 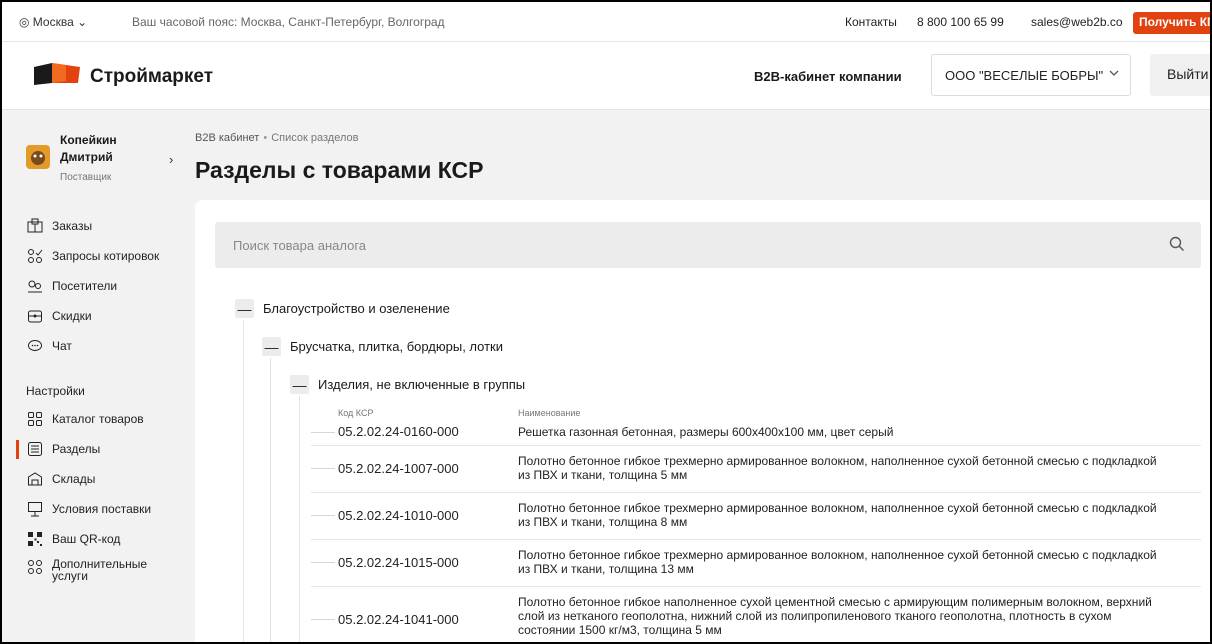 I want to click on row-code: 05.2.02.24-1010-000, so click(x=398, y=515).